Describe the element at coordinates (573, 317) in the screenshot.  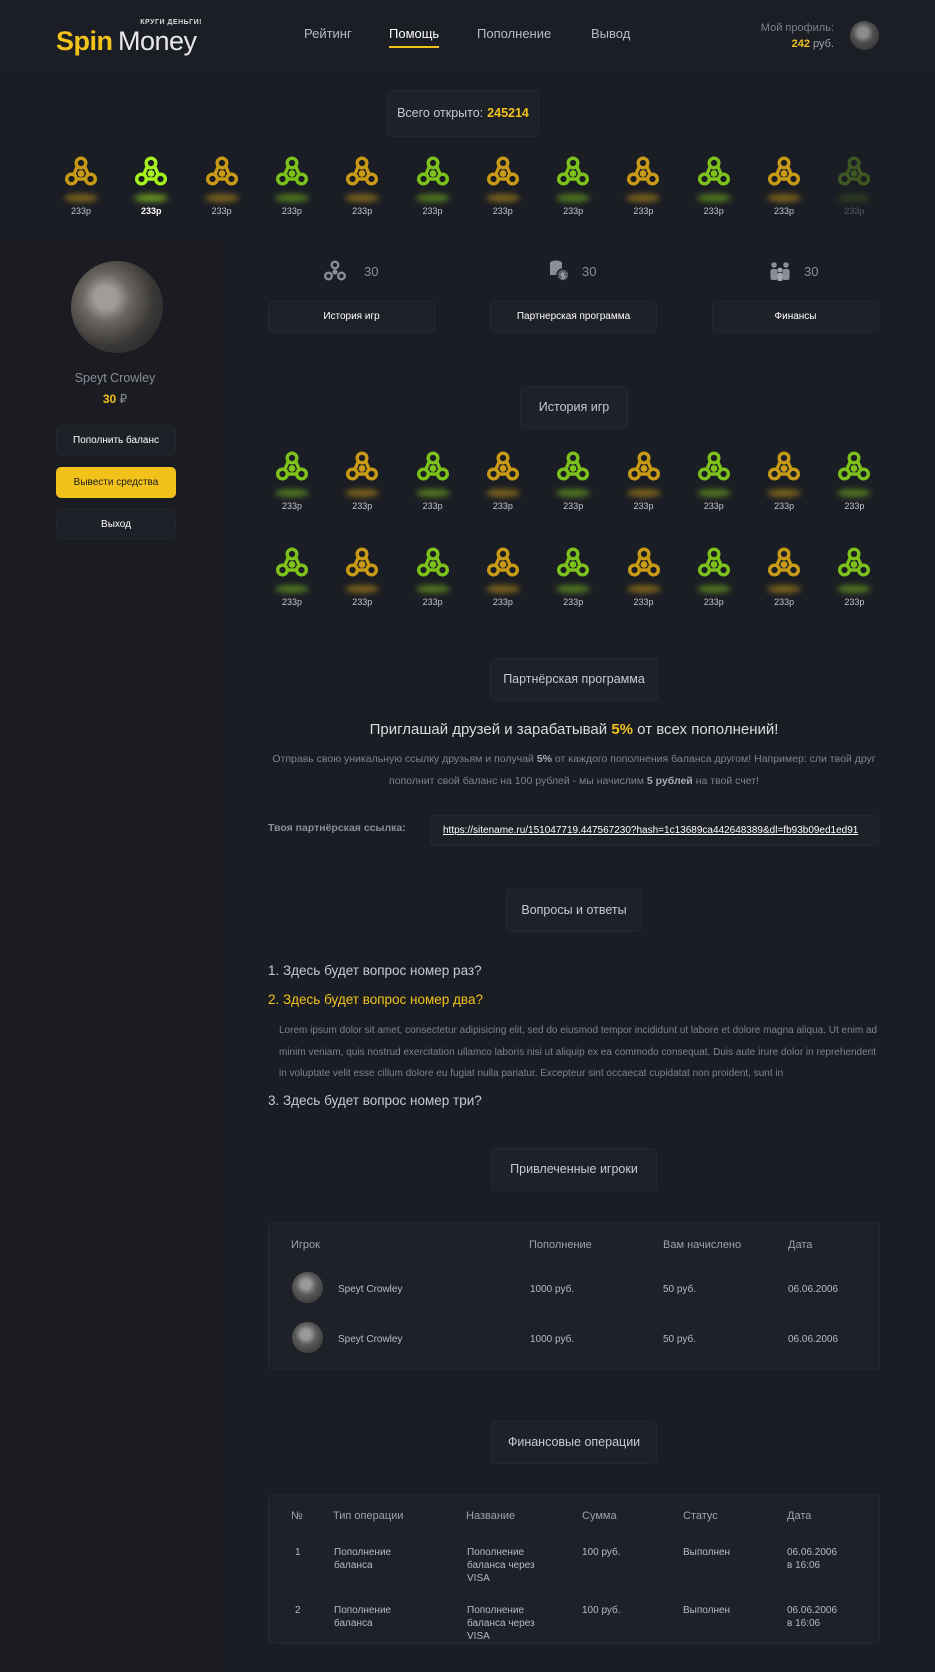
I see `tab-partner-program: Партнерская программа` at that location.